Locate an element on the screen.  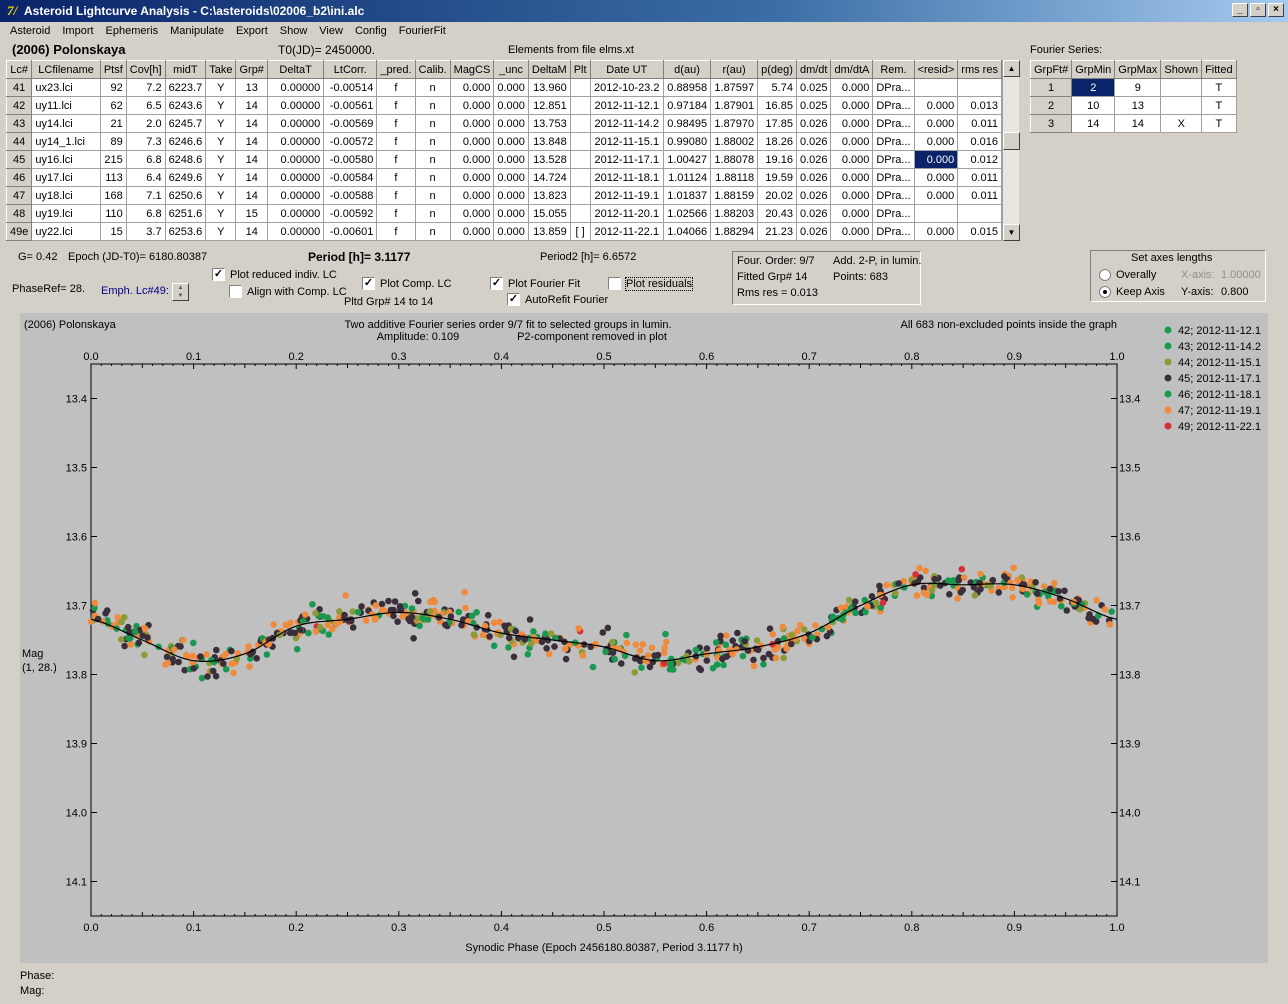
table-cell: 13.859 is located at coordinates (549, 231).